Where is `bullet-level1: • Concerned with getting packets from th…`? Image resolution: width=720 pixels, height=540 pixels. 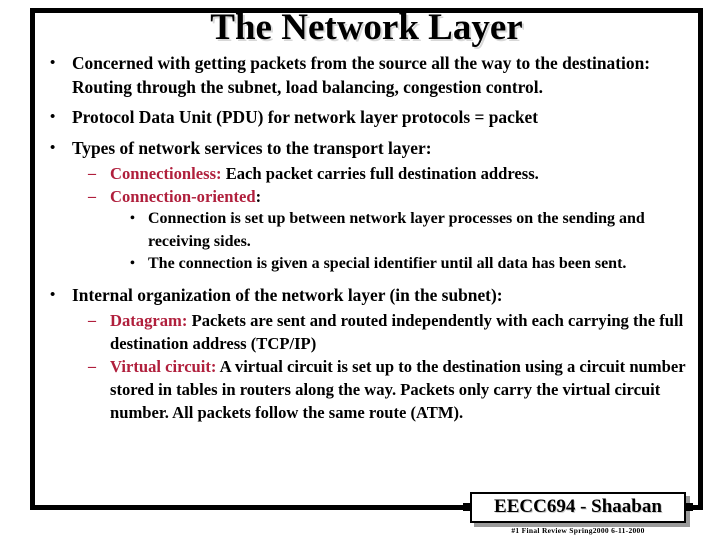
bullet-level1: • Concerned with getting packets from th… is located at coordinates (368, 75).